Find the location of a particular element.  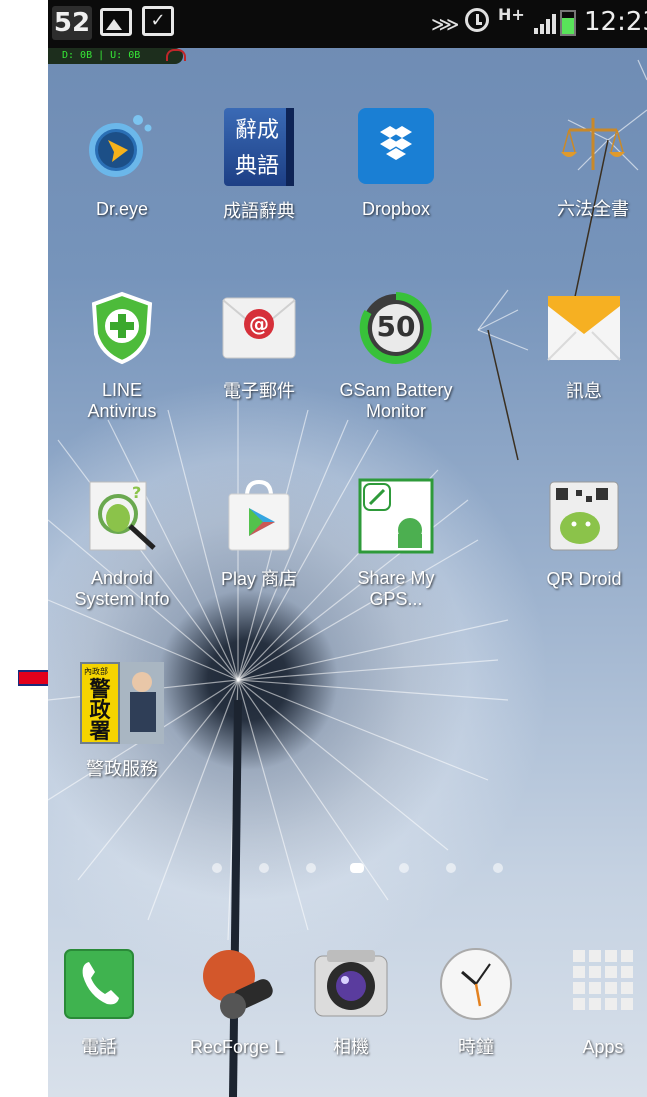

app-dr-eye: Dr.eye is located at coordinates (122, 164).